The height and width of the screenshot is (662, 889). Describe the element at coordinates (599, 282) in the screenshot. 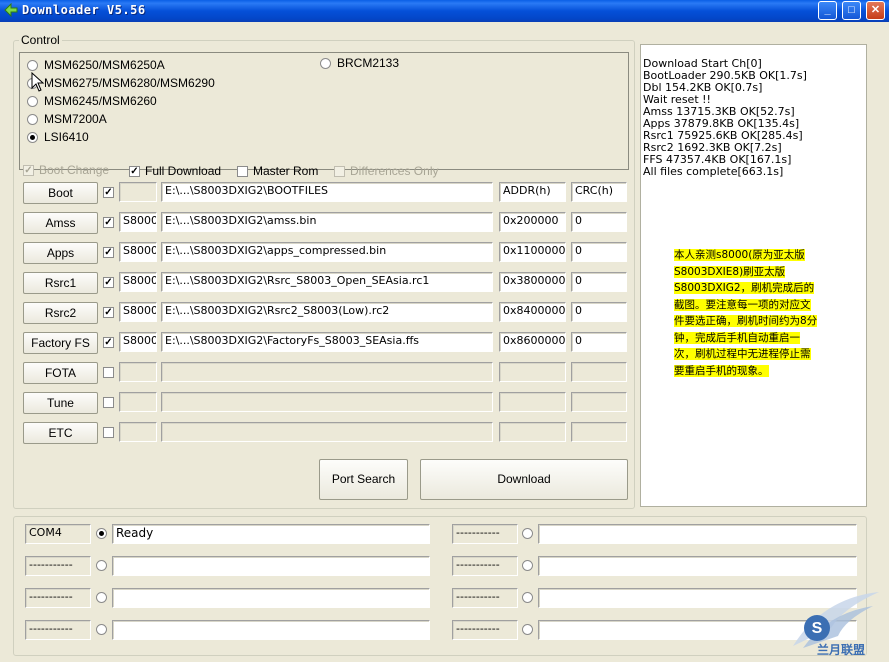

I see `rsrc1-crc-field: 0` at that location.